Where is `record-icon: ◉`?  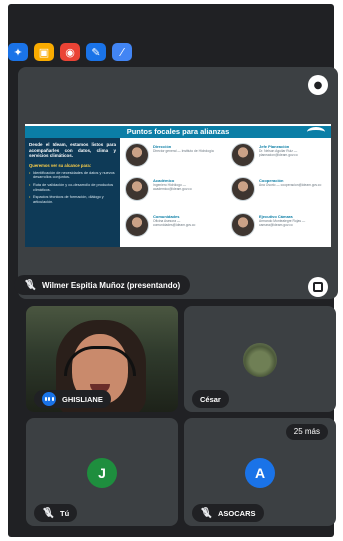 record-icon: ◉ is located at coordinates (70, 52).